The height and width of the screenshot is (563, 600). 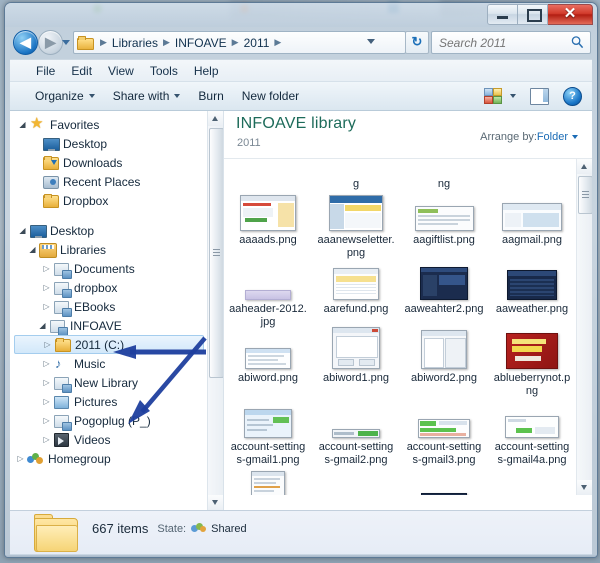 I want to click on maximize-button, so click(x=533, y=14).